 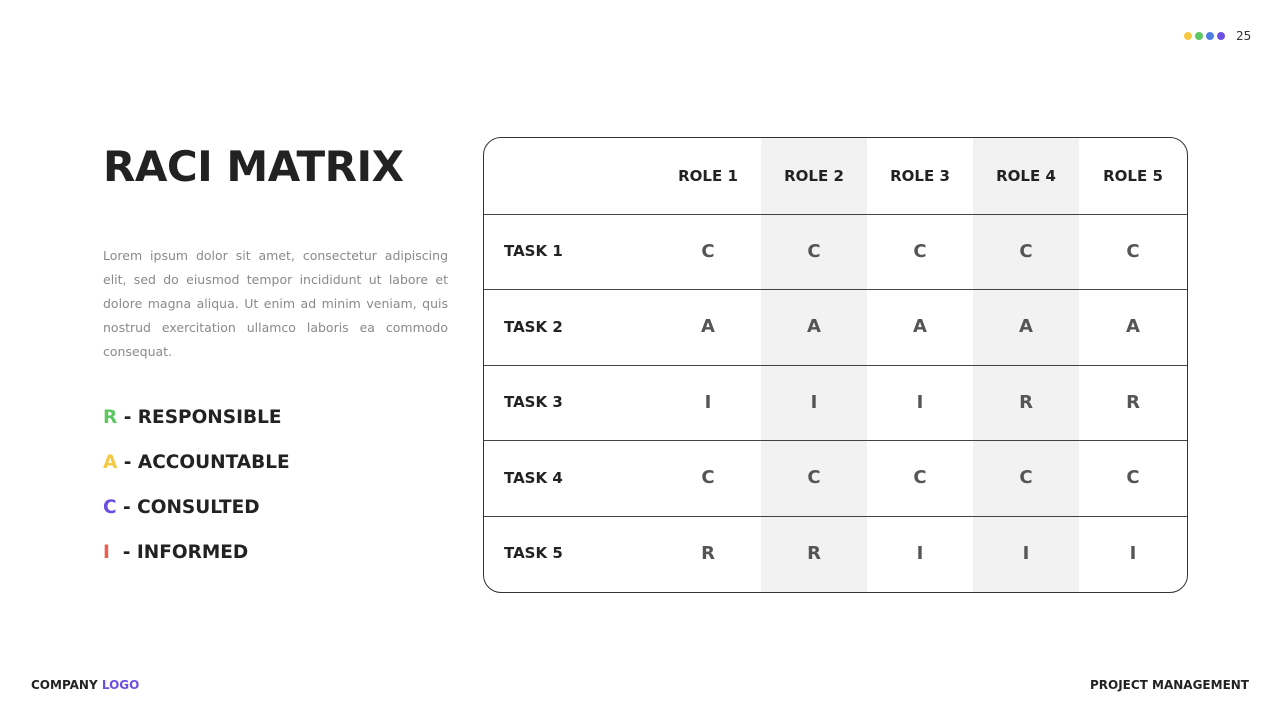 I want to click on legend-letter: C, so click(x=110, y=507).